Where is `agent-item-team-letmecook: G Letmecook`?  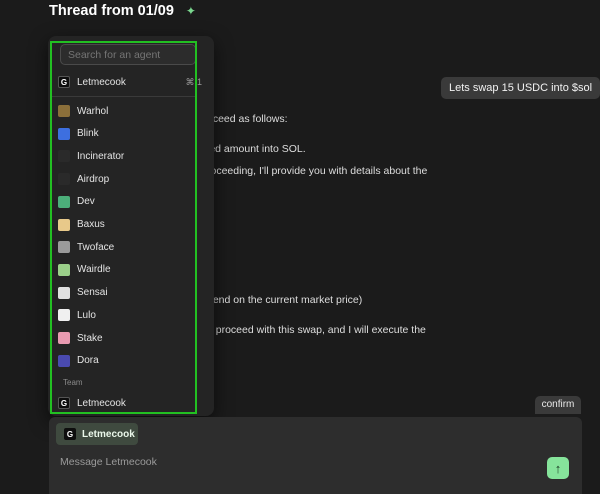 agent-item-team-letmecook: G Letmecook is located at coordinates (128, 403).